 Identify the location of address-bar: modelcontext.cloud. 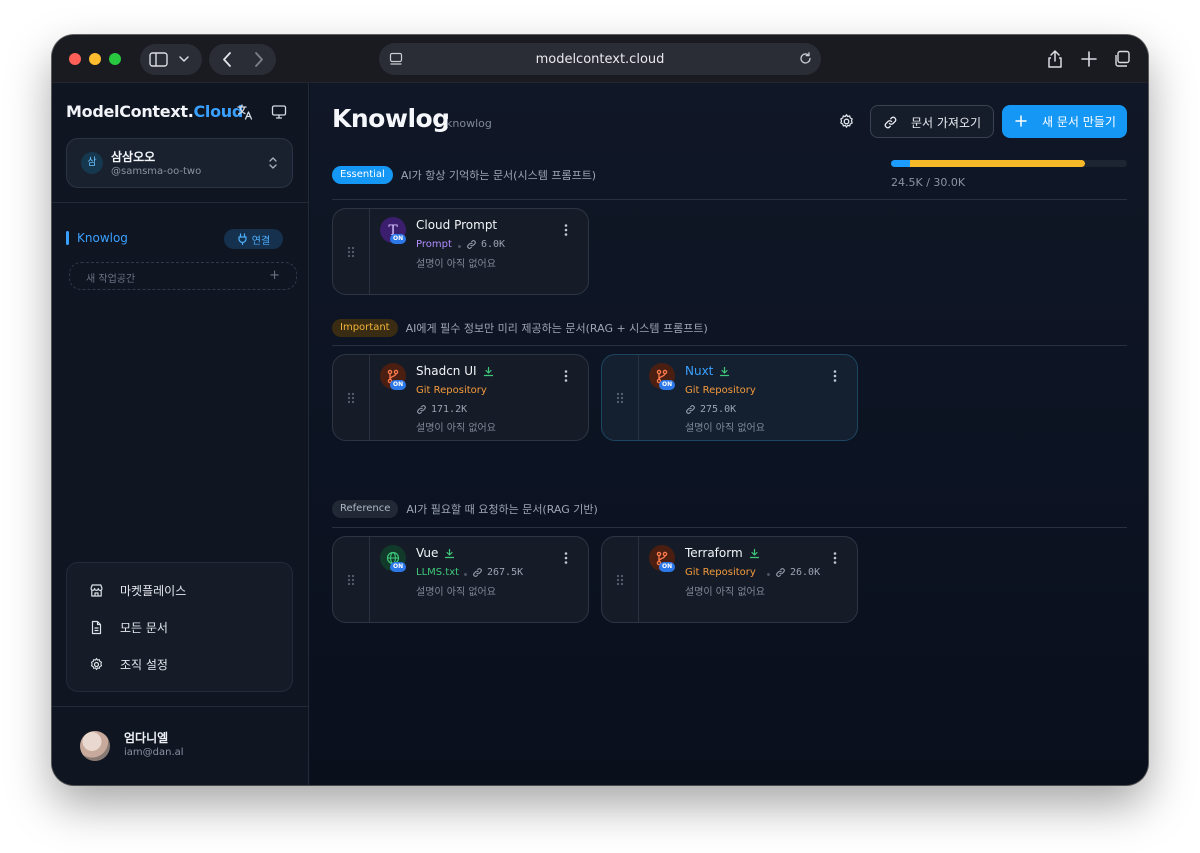
(600, 59).